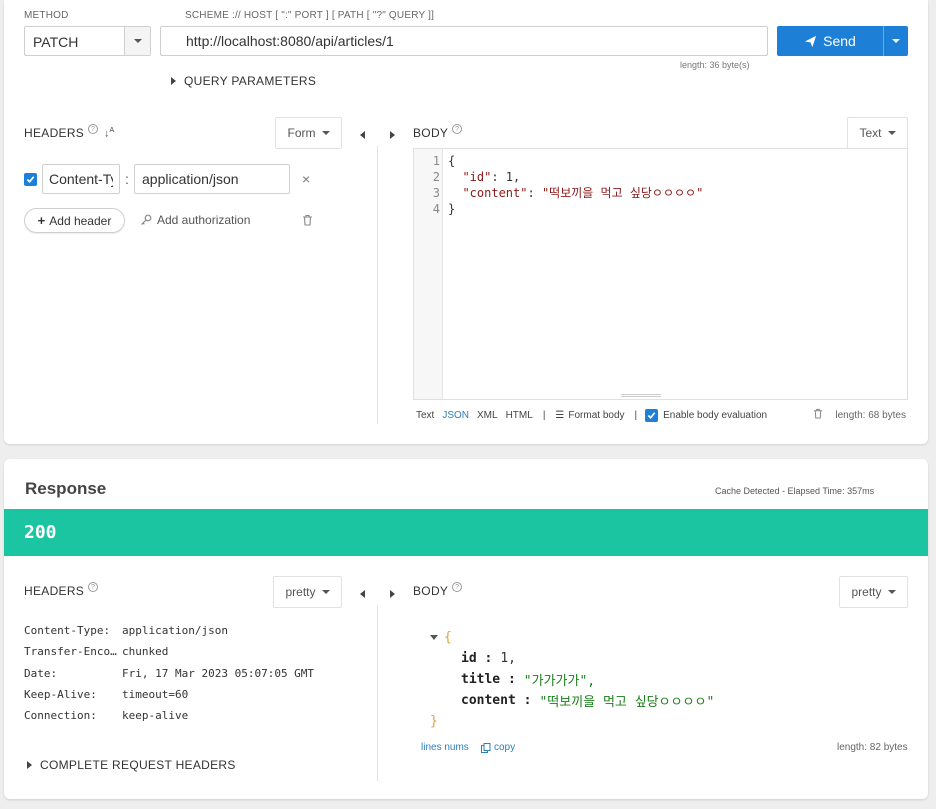 The image size is (936, 809). Describe the element at coordinates (560, 415) in the screenshot. I see `format-icon: ☰` at that location.